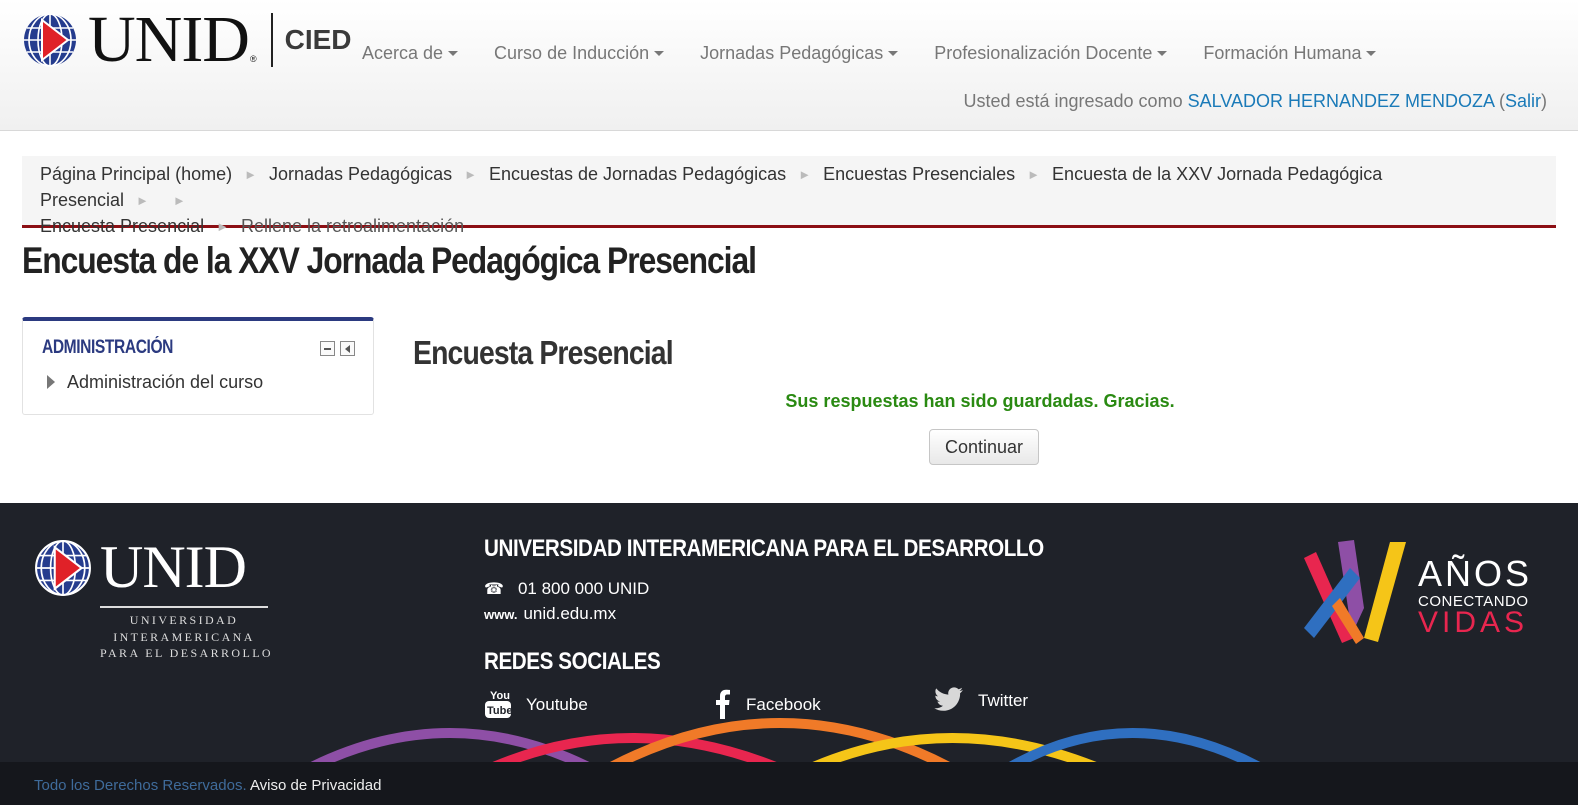  What do you see at coordinates (981, 701) in the screenshot?
I see `twitter-link: Twitter` at bounding box center [981, 701].